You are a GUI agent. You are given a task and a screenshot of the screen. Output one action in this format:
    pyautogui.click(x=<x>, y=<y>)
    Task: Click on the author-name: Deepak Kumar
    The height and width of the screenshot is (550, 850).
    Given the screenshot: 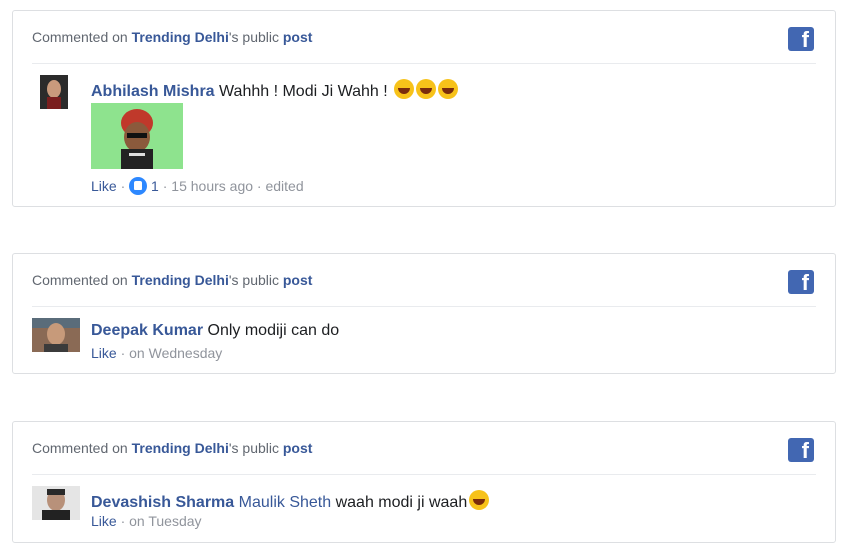 What is the action you would take?
    pyautogui.click(x=147, y=330)
    